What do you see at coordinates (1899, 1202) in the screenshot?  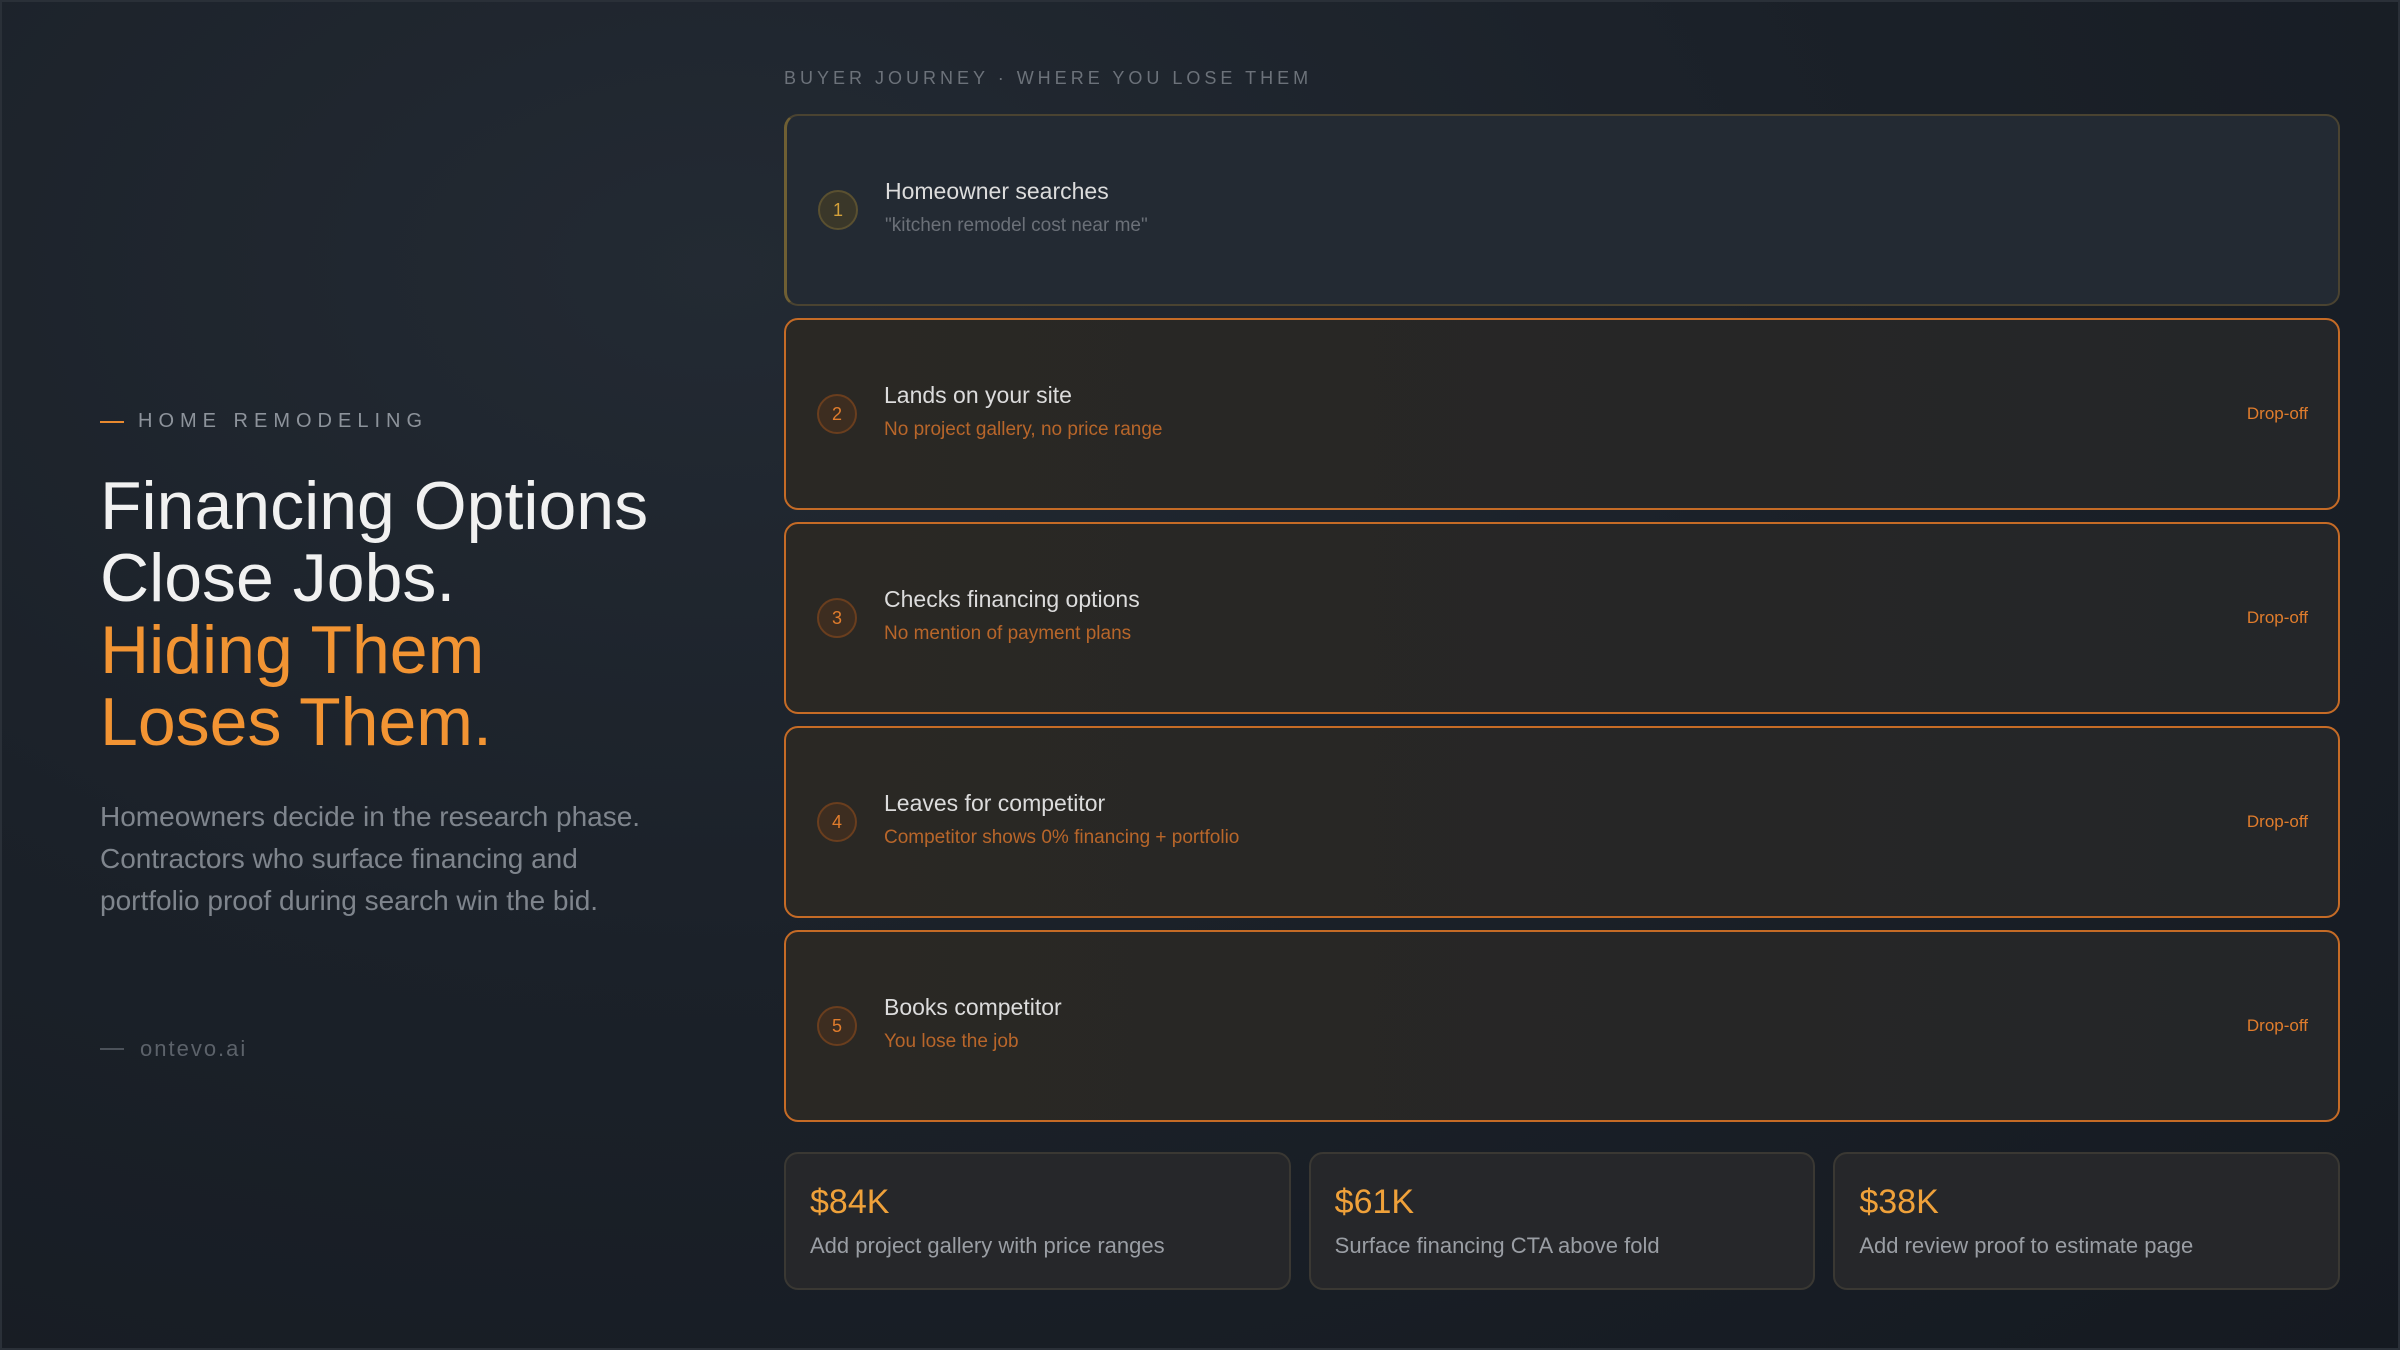 I see `stat-value: $38K` at bounding box center [1899, 1202].